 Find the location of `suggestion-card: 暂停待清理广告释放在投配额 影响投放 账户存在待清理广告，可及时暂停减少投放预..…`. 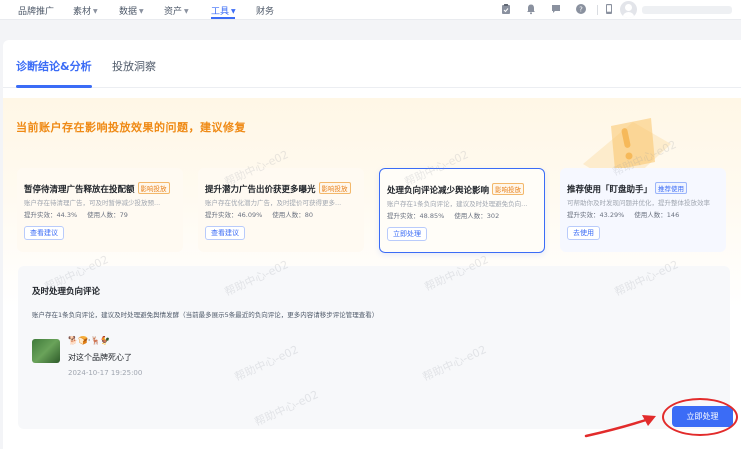

suggestion-card: 暂停待清理广告释放在投配额 影响投放 账户存在待清理广告，可及时暂停减少投放预..… is located at coordinates (100, 210).